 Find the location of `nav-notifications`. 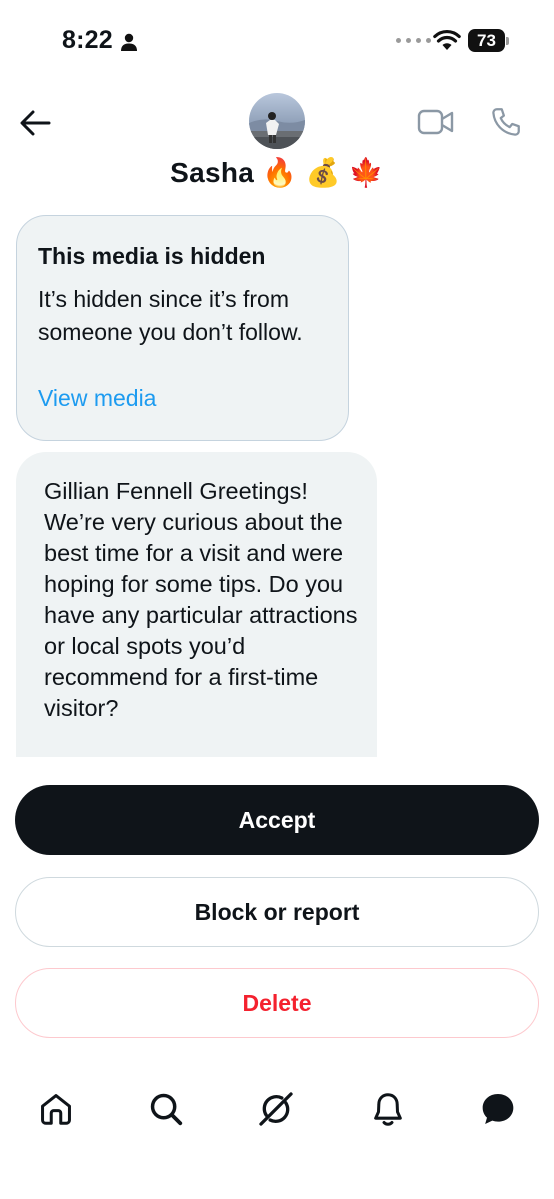

nav-notifications is located at coordinates (388, 1109).